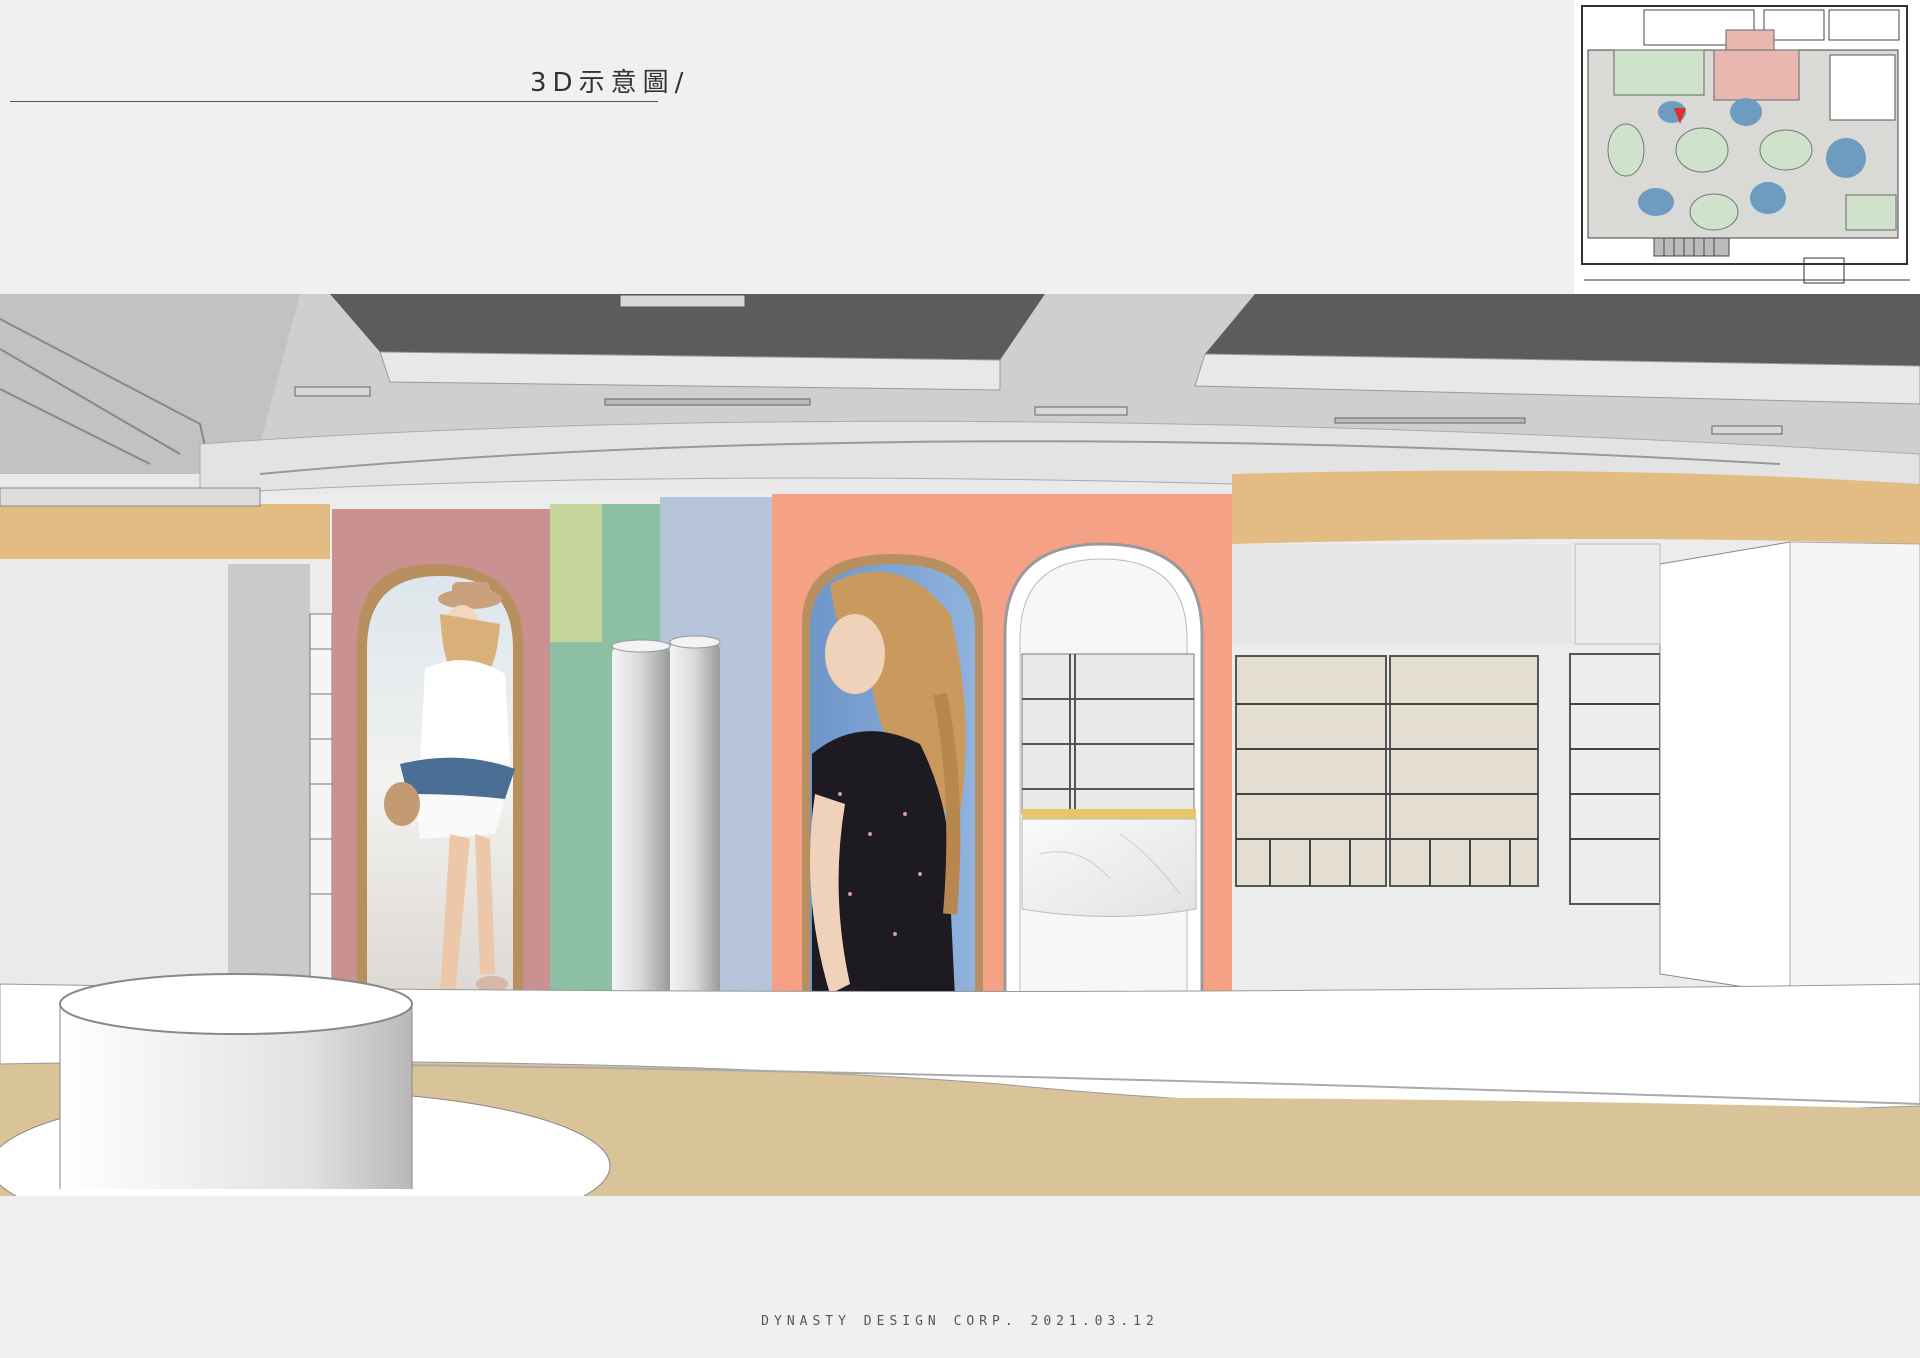 The height and width of the screenshot is (1358, 1920). I want to click on floor-plan-drawing, so click(1747, 147).